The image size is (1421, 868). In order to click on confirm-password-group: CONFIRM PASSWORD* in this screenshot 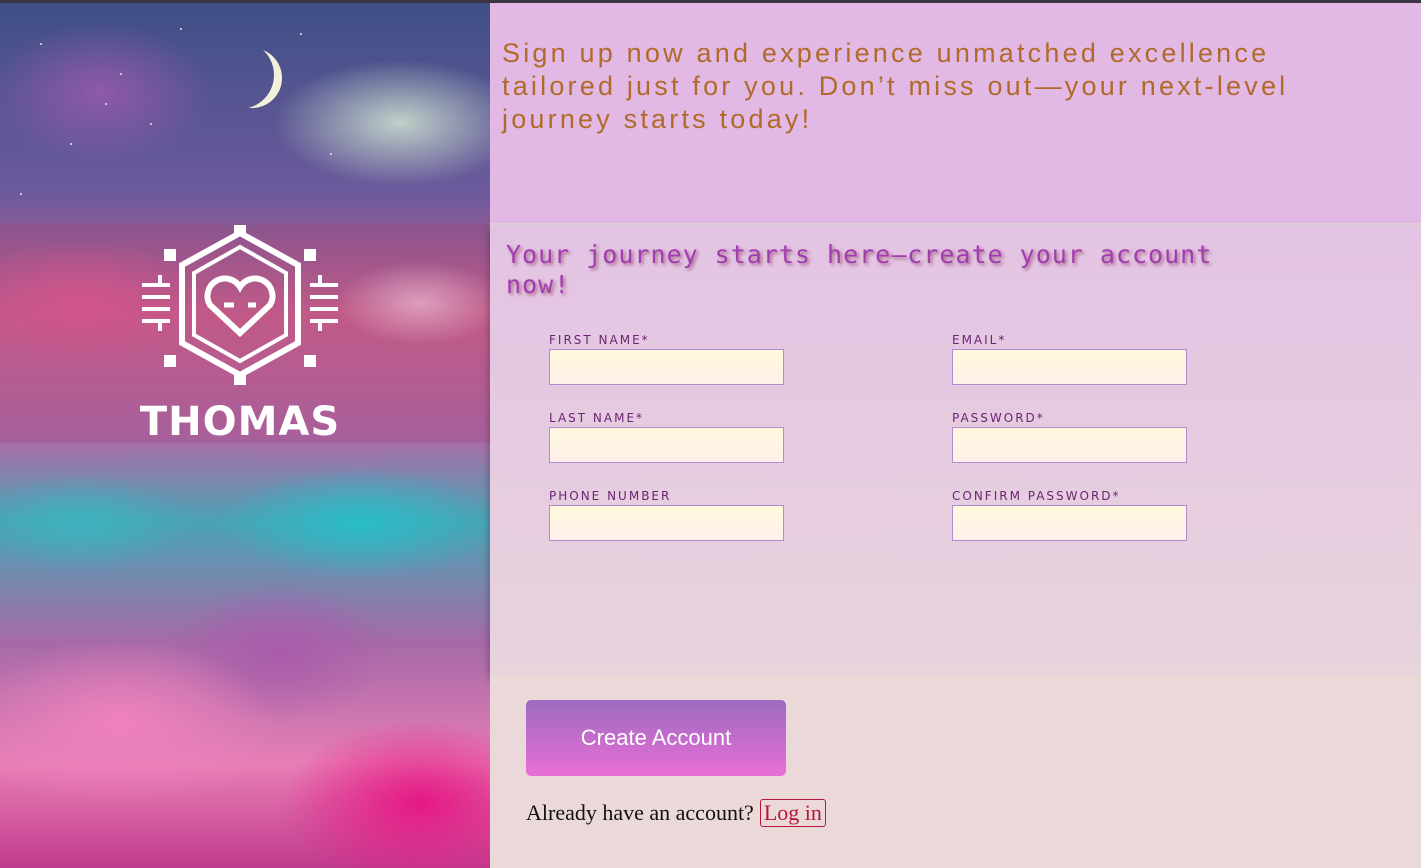, I will do `click(1070, 514)`.